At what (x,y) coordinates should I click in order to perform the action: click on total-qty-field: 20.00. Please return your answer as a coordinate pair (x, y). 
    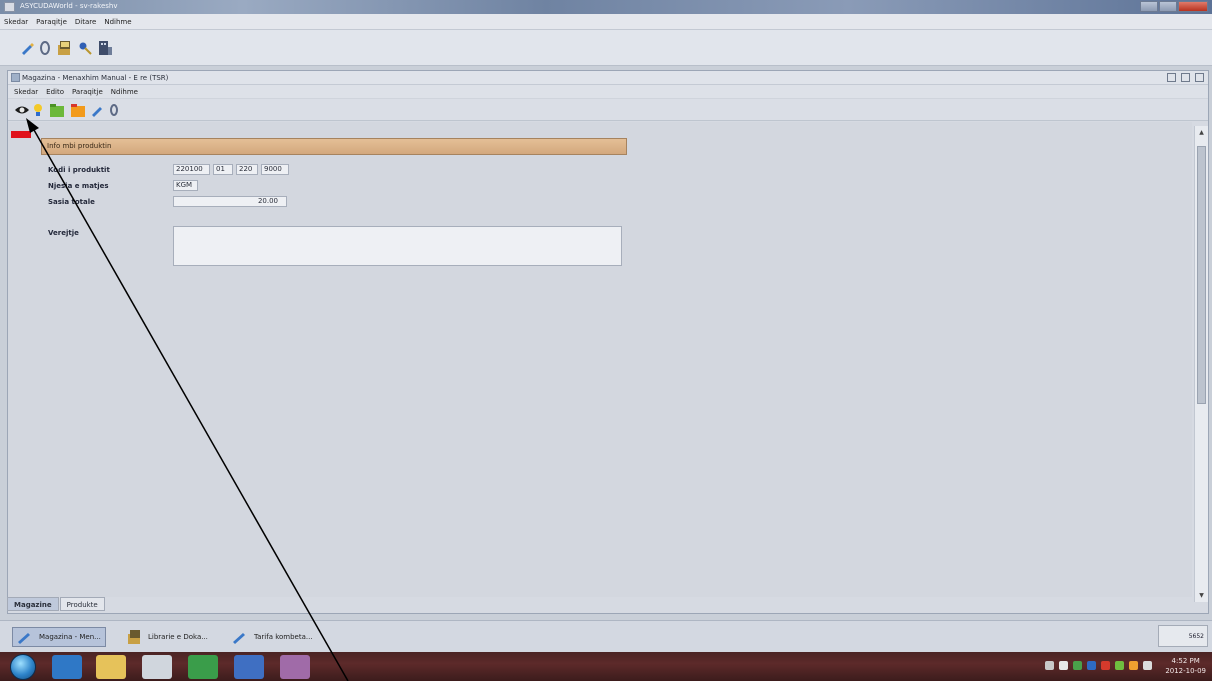
    Looking at the image, I should click on (230, 201).